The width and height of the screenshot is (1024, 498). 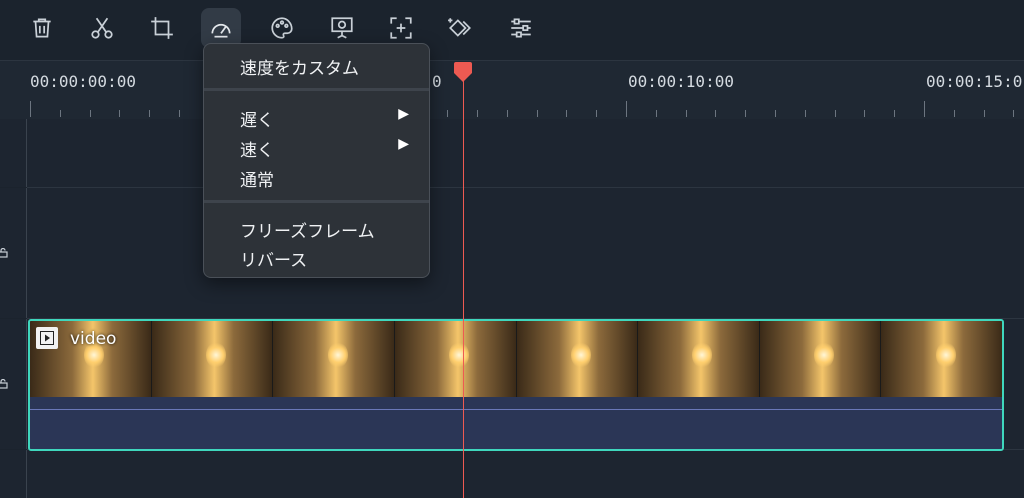 I want to click on menu-item-label: 遅く, so click(x=257, y=121).